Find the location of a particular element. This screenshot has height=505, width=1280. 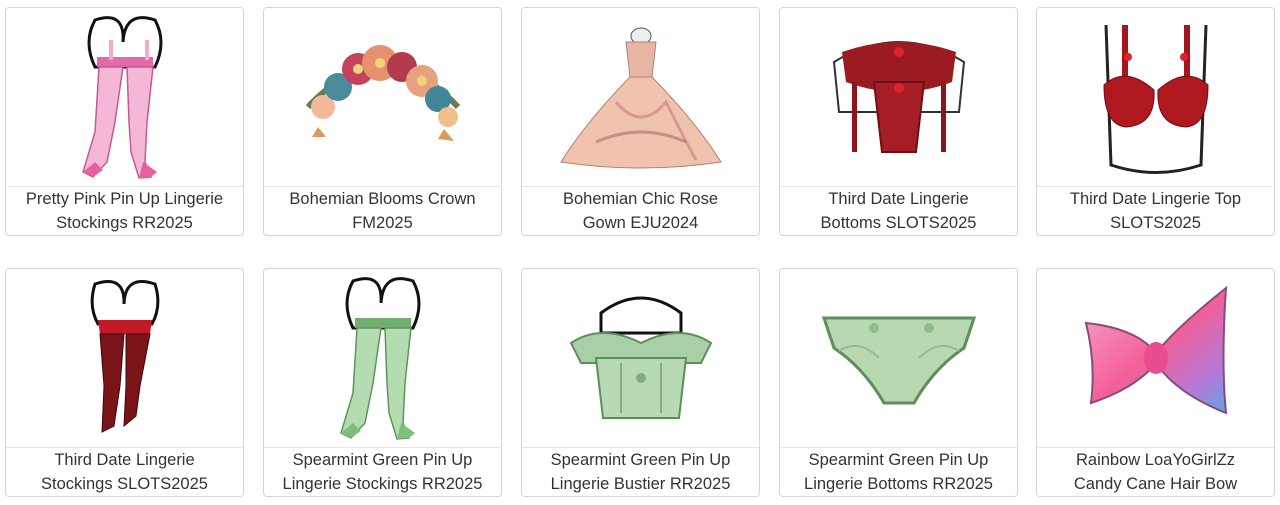

flower-crown-icon is located at coordinates (382, 97).